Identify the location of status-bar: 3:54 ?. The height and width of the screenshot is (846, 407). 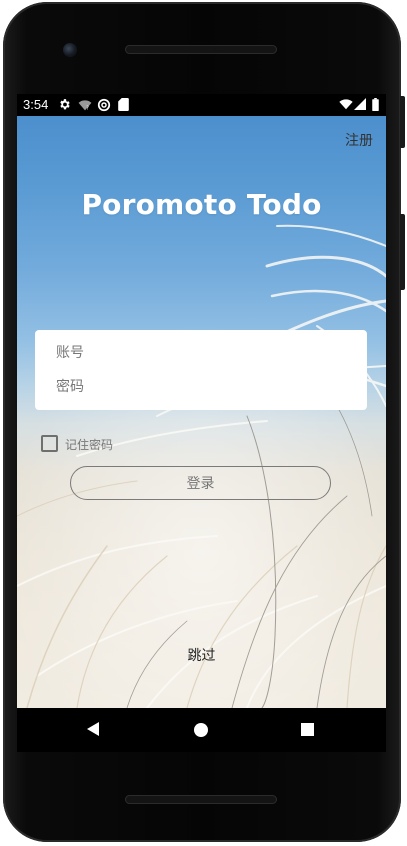
(201, 105).